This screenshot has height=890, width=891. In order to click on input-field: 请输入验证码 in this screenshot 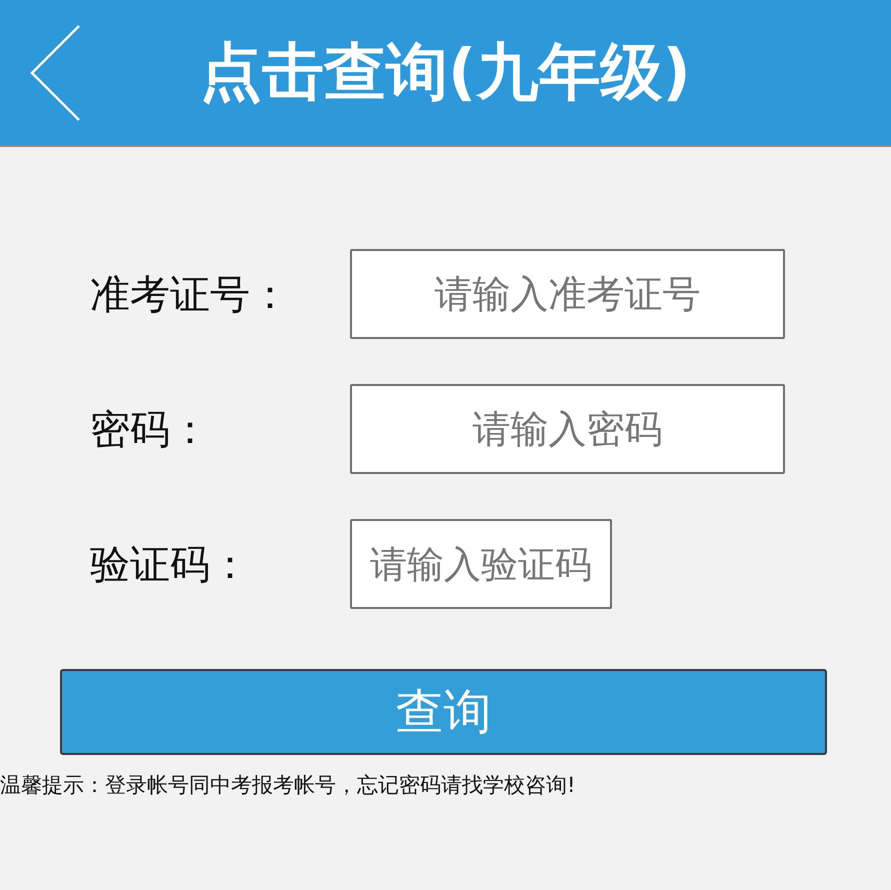, I will do `click(481, 564)`.